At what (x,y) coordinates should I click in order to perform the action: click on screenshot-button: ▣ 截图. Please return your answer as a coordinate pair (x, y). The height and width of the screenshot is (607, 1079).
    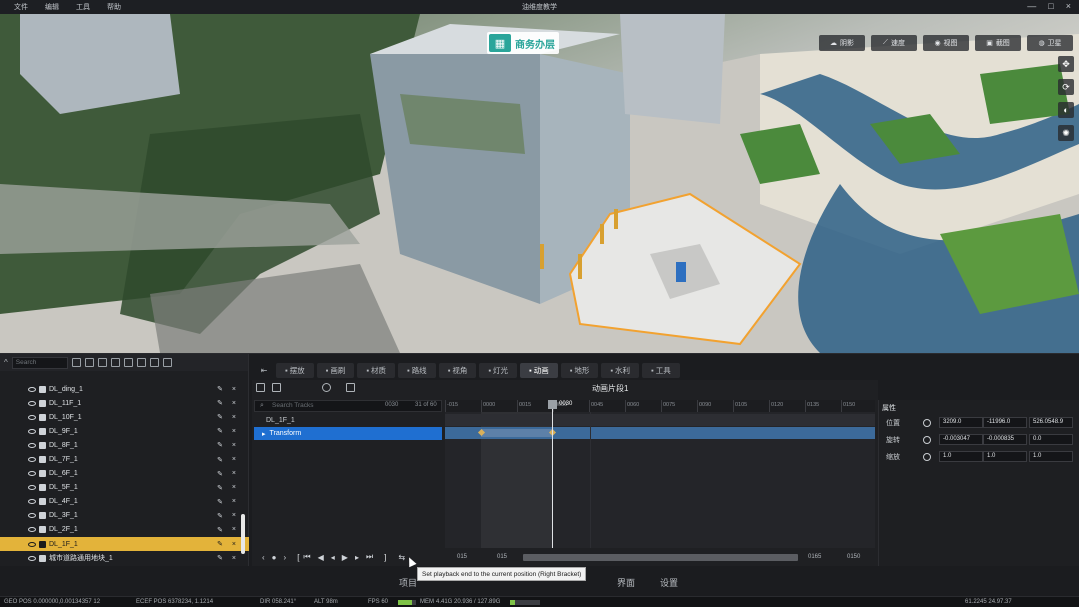
    Looking at the image, I should click on (998, 43).